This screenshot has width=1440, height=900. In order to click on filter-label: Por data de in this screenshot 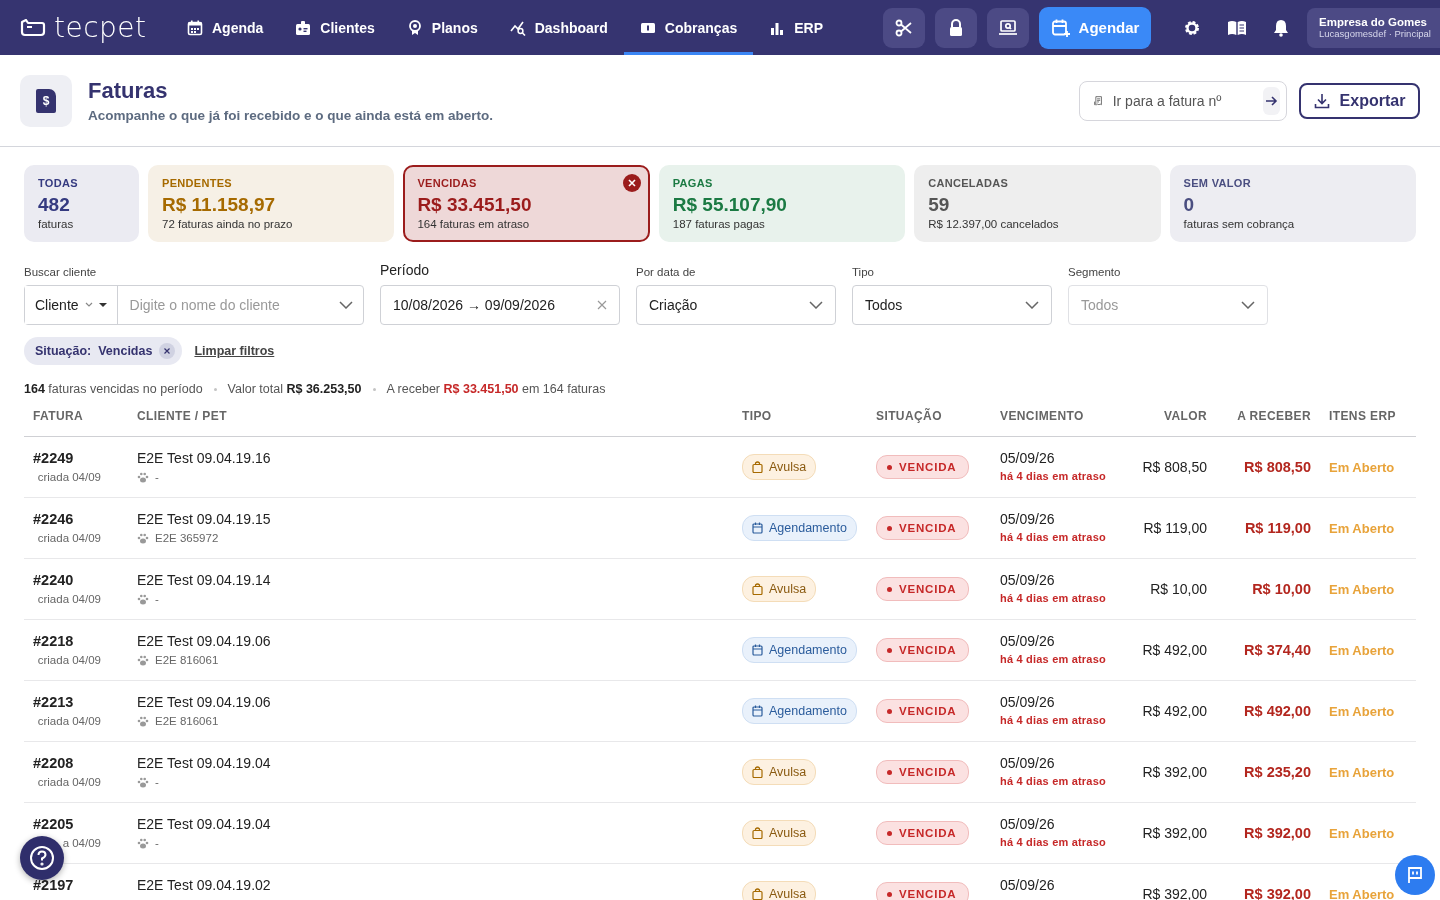, I will do `click(666, 271)`.